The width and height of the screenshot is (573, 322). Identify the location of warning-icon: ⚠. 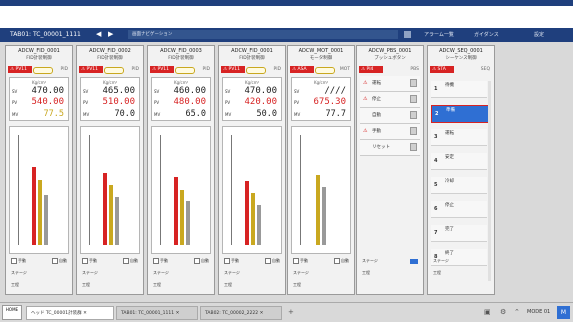
(225, 69).